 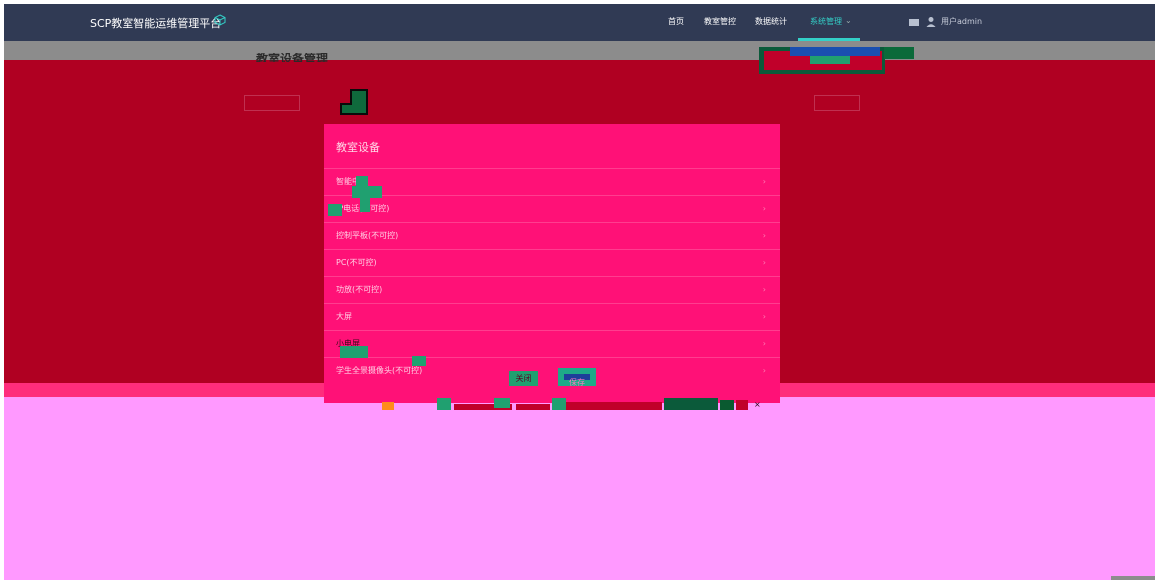 What do you see at coordinates (771, 21) in the screenshot?
I see `nav-data-statistics: 数据统计` at bounding box center [771, 21].